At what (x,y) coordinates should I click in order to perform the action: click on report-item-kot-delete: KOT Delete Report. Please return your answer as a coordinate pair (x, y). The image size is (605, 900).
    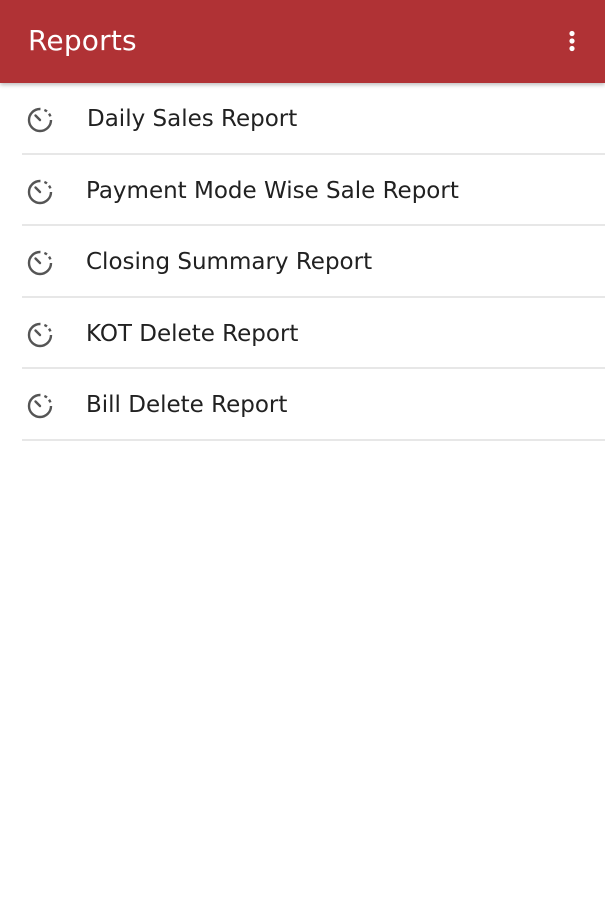
    Looking at the image, I should click on (302, 333).